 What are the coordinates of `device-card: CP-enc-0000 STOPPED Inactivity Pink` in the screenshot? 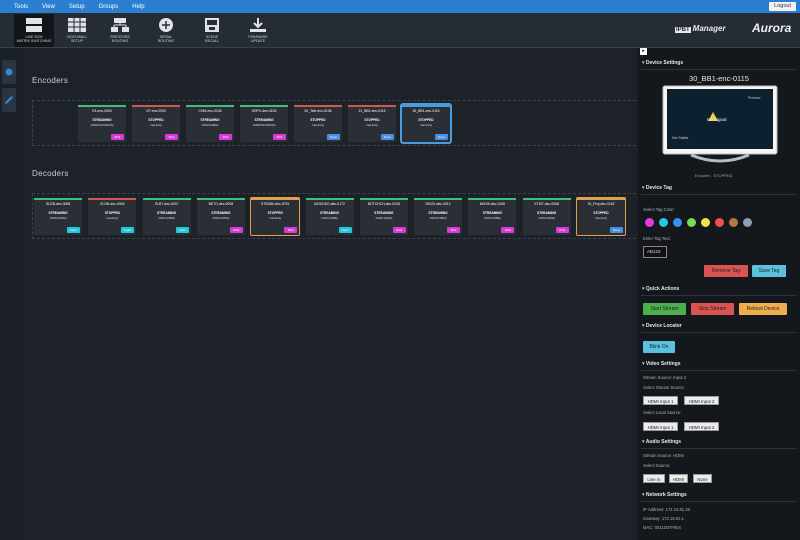 It's located at (156, 123).